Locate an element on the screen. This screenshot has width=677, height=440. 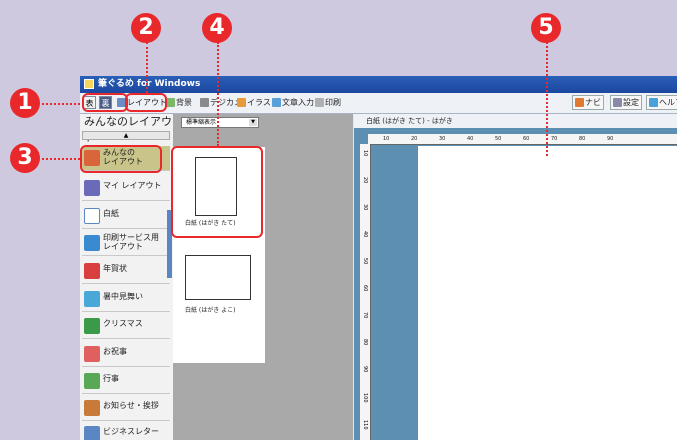
callout-highlight-layout-button is located at coordinates (146, 102).